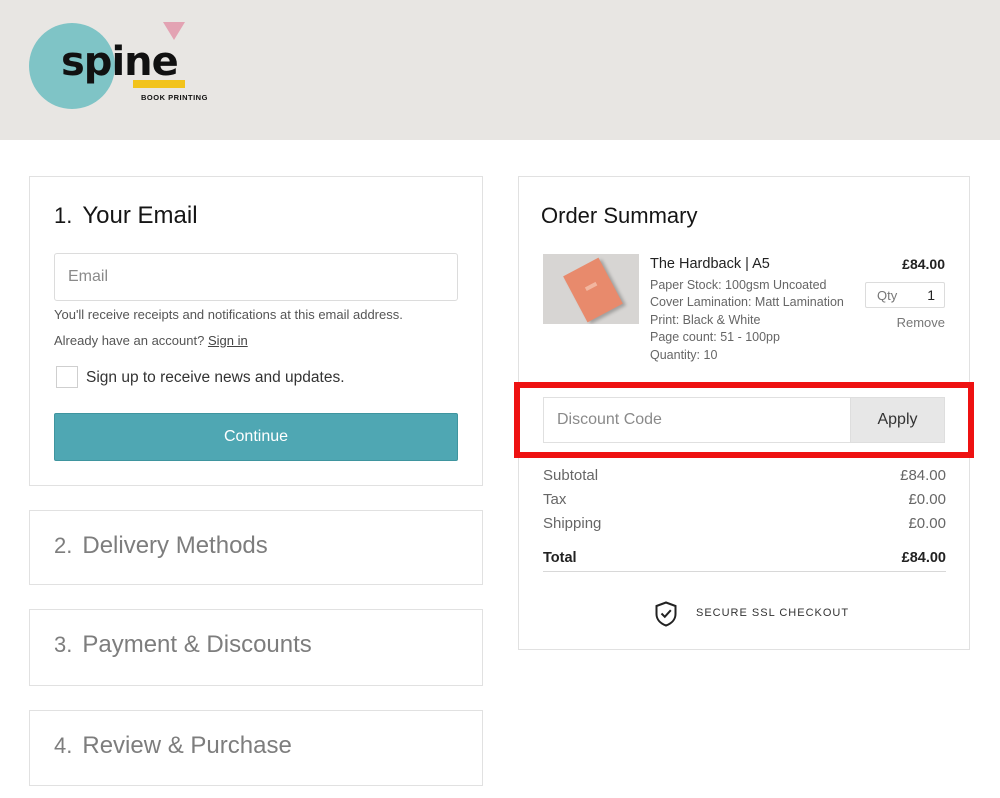 The height and width of the screenshot is (798, 1000). I want to click on step-number: 1., so click(63, 215).